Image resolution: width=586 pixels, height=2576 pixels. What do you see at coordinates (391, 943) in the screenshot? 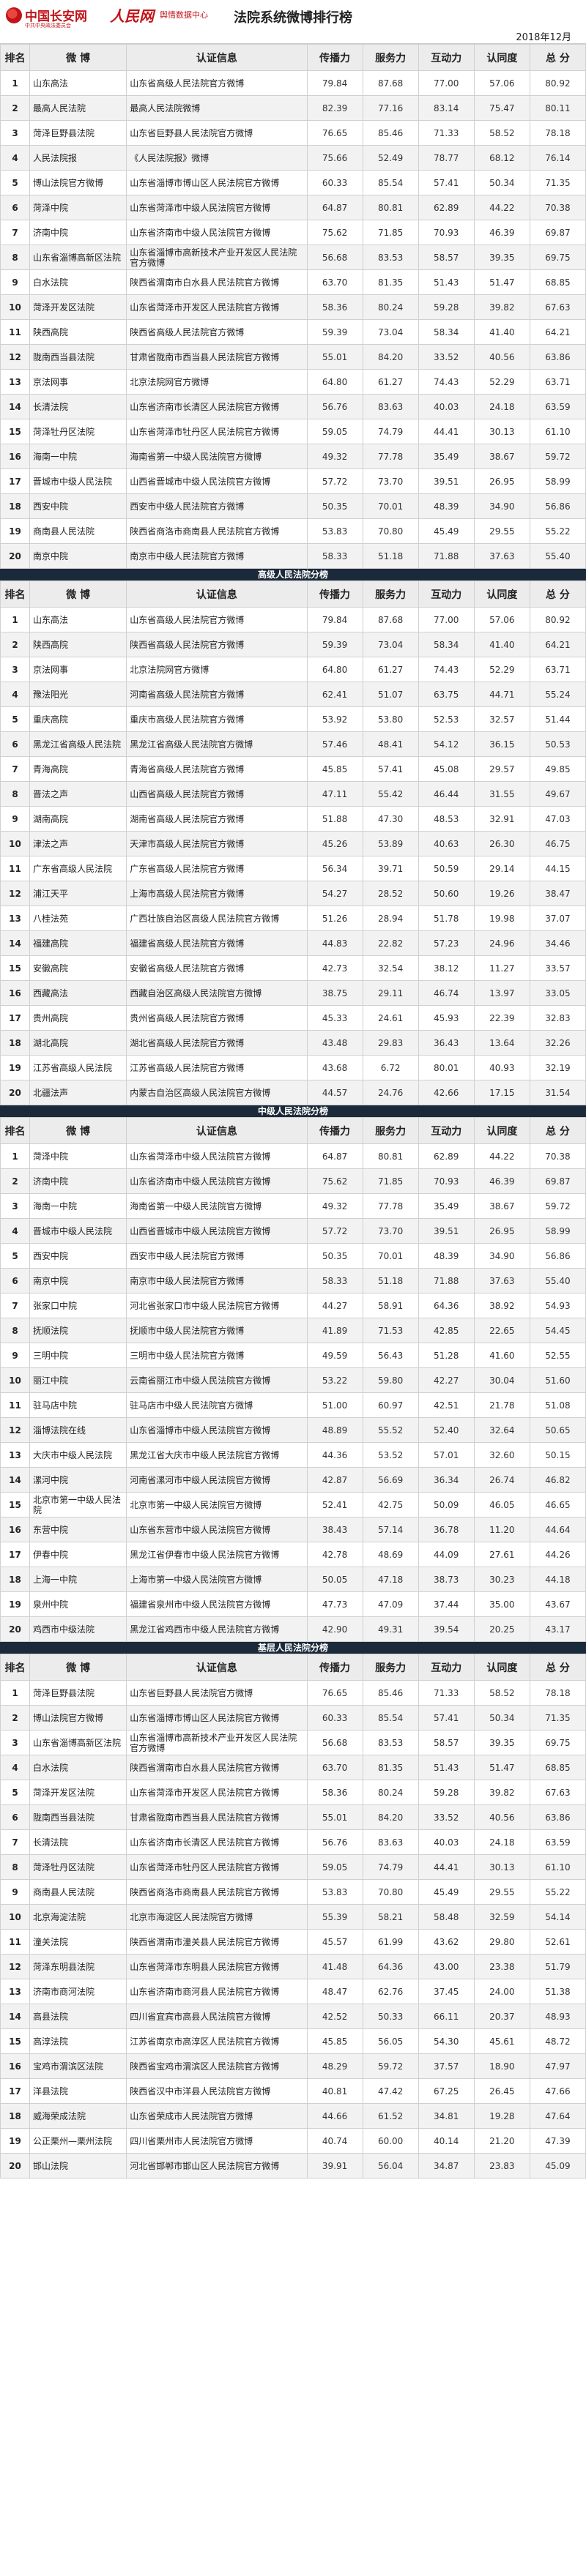
I see `service-score-cell: 22.82` at bounding box center [391, 943].